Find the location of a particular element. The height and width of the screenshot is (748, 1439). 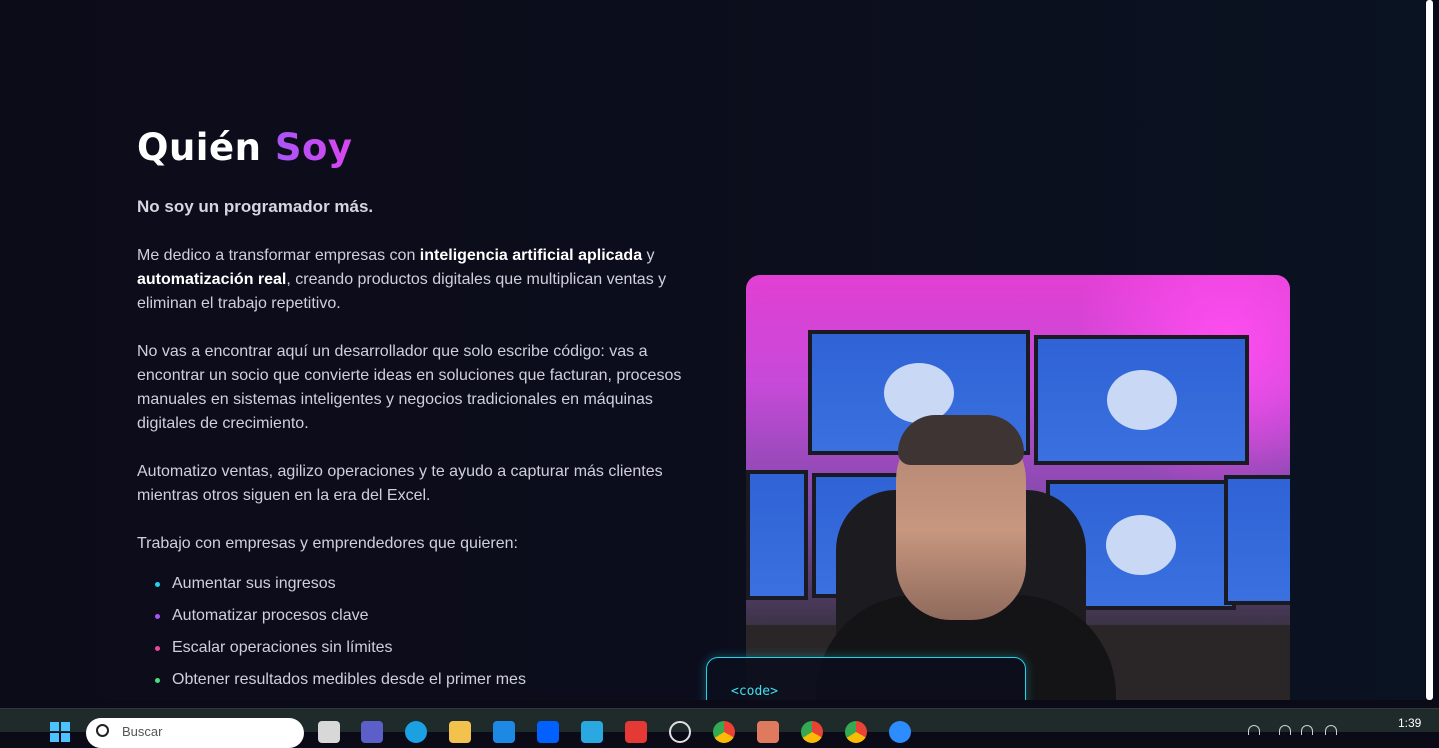

search-icon is located at coordinates (102, 730).